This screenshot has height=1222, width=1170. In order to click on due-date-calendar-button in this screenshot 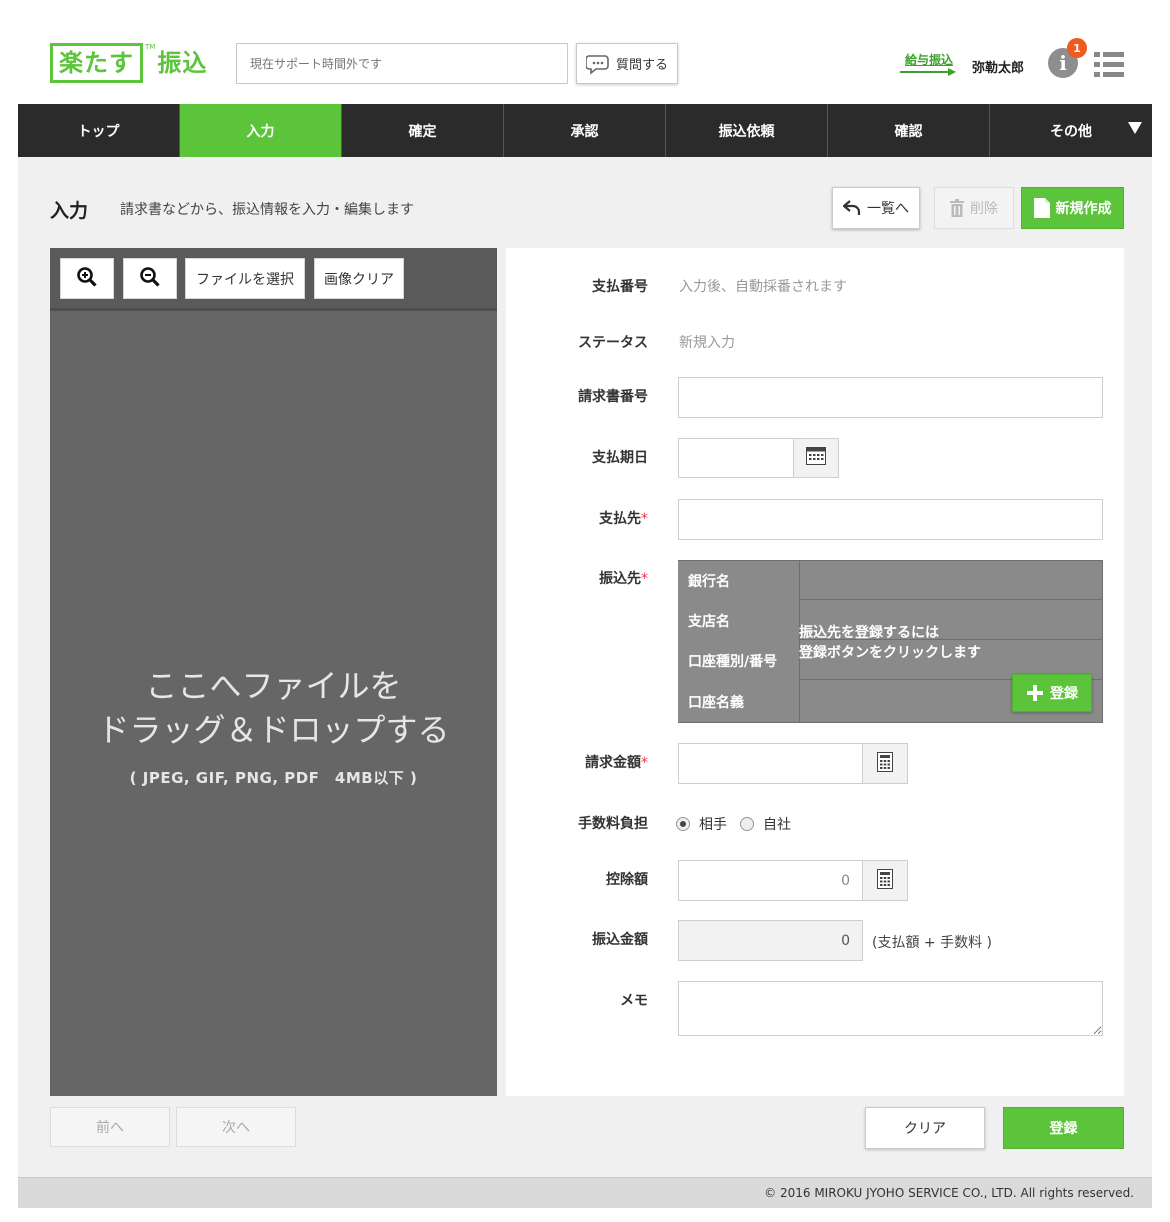, I will do `click(816, 458)`.